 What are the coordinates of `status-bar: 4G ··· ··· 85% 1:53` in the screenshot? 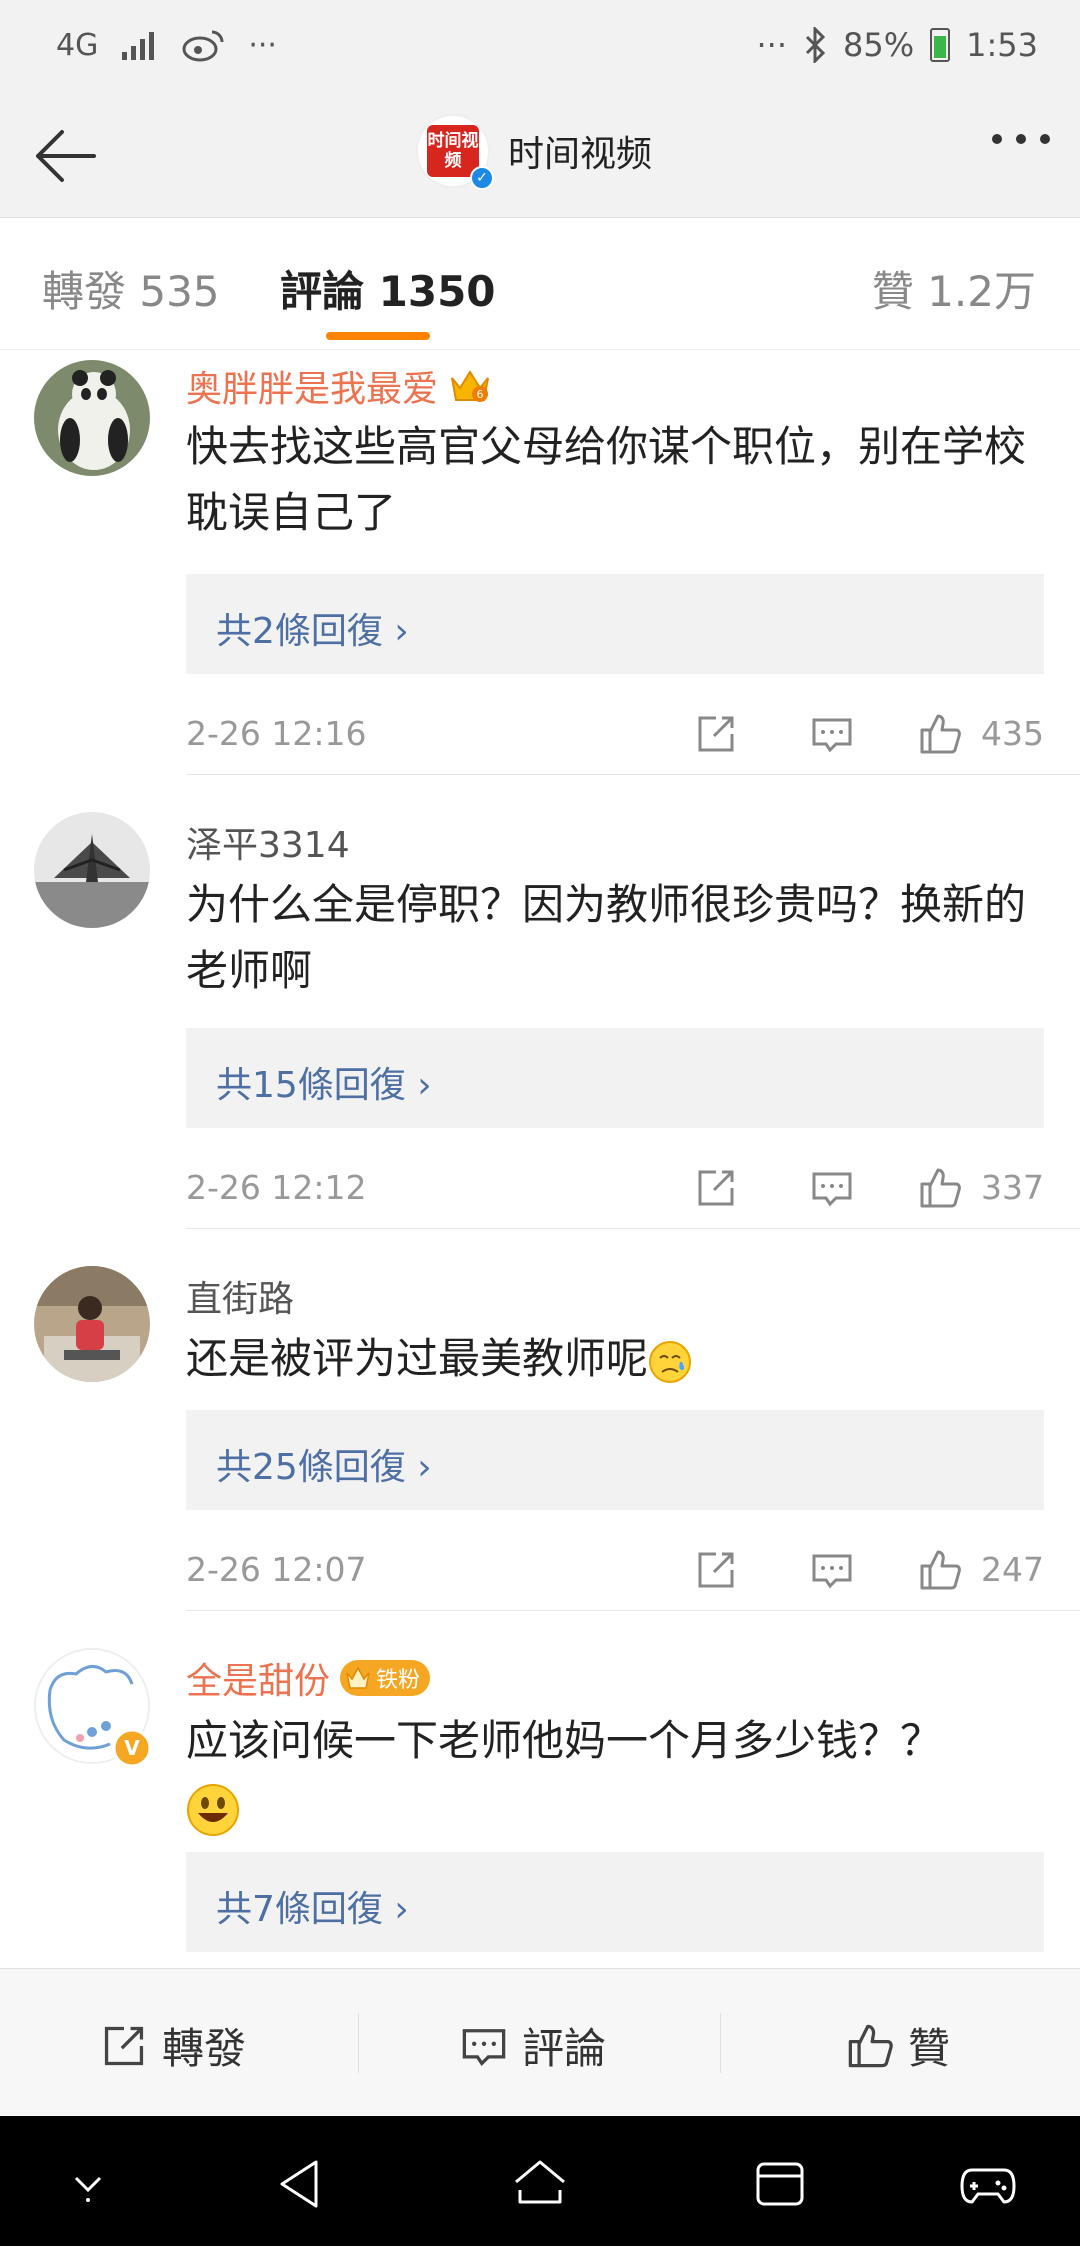 It's located at (540, 45).